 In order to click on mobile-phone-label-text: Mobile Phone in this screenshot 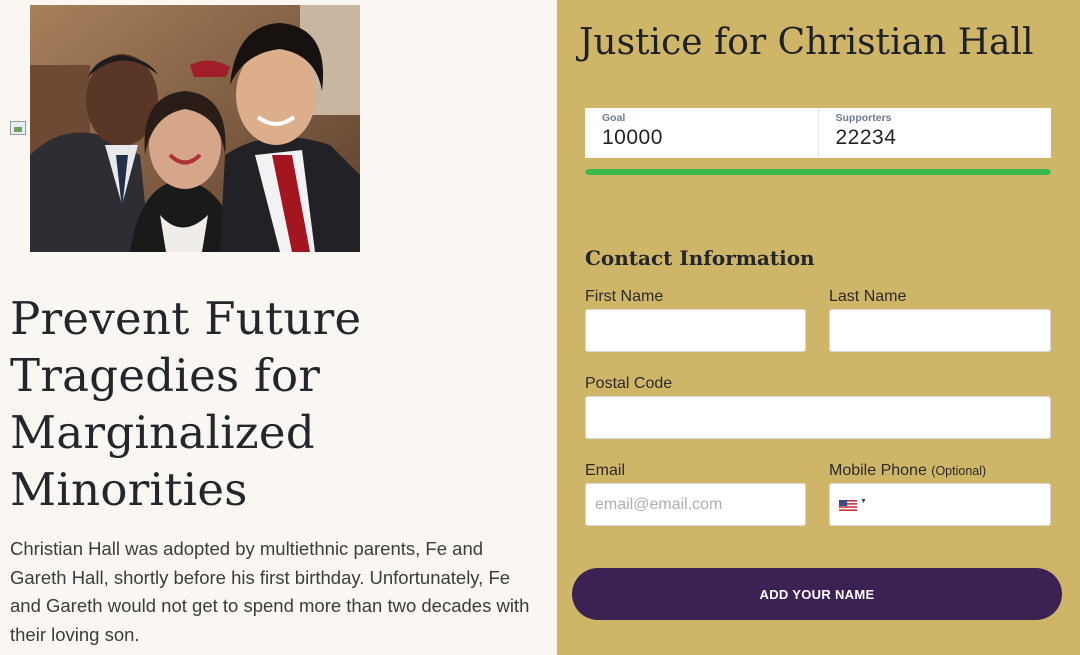, I will do `click(878, 470)`.